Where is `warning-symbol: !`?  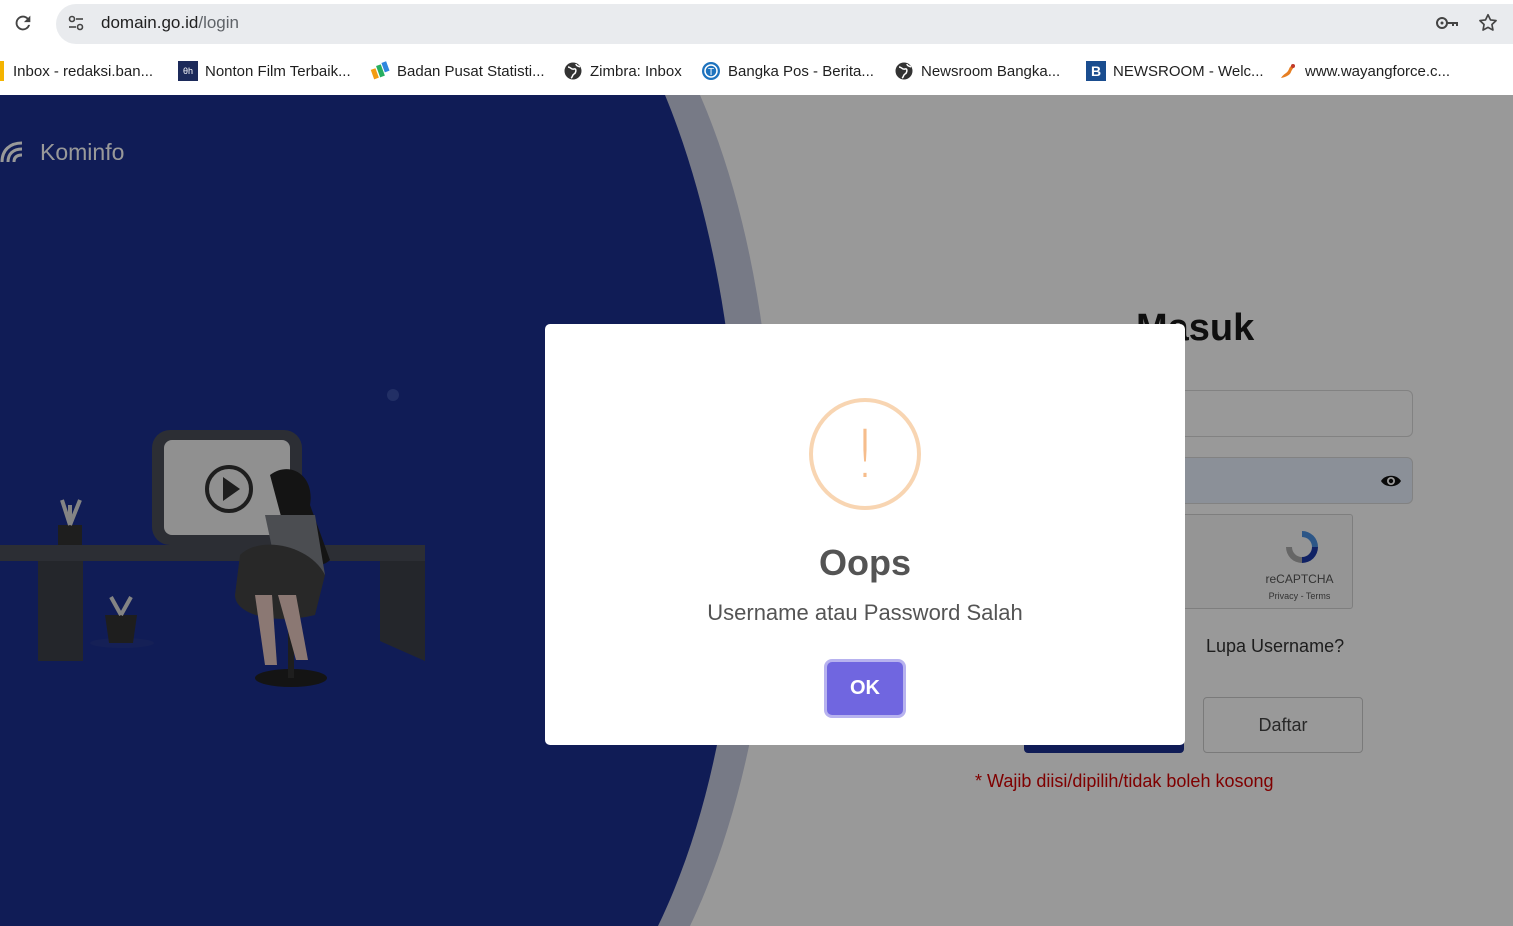 warning-symbol: ! is located at coordinates (865, 454).